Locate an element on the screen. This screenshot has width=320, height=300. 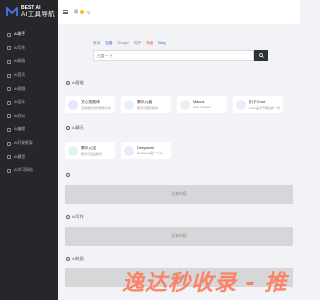
tool-name: 扣子Coze is located at coordinates (257, 101).